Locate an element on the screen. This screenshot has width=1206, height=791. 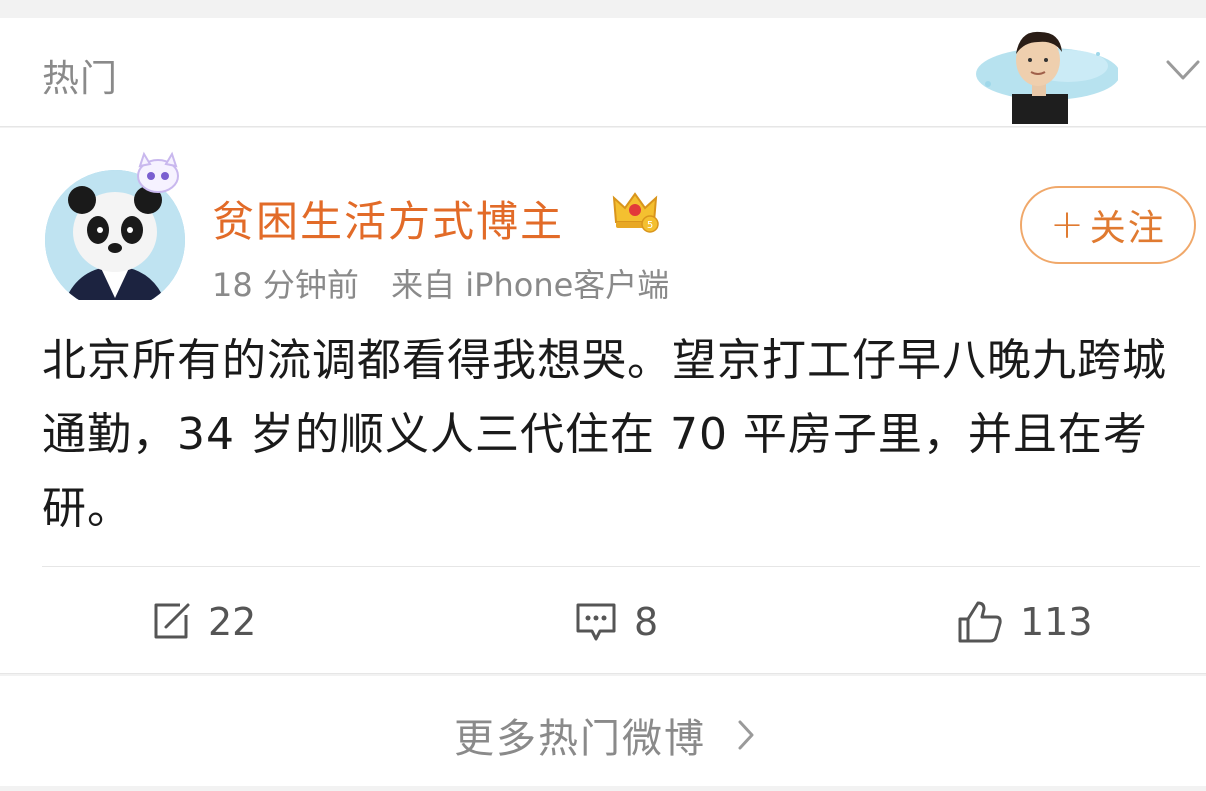
comment-count: 8 is located at coordinates (646, 622).